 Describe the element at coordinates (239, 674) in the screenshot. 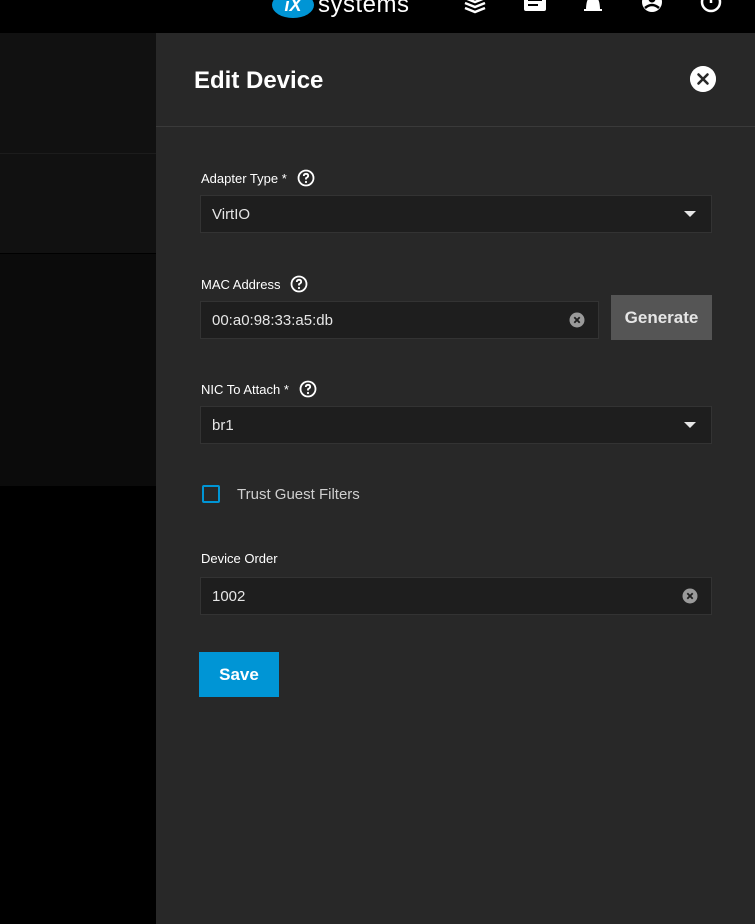

I see `save-button: Save` at that location.